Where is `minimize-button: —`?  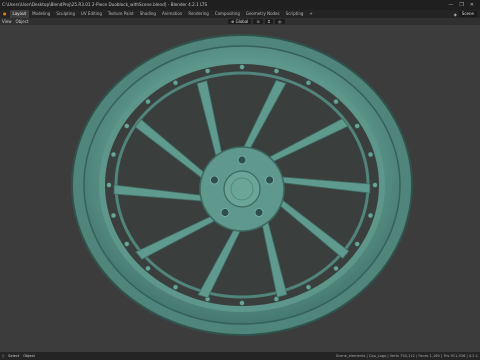 minimize-button: — is located at coordinates (450, 5).